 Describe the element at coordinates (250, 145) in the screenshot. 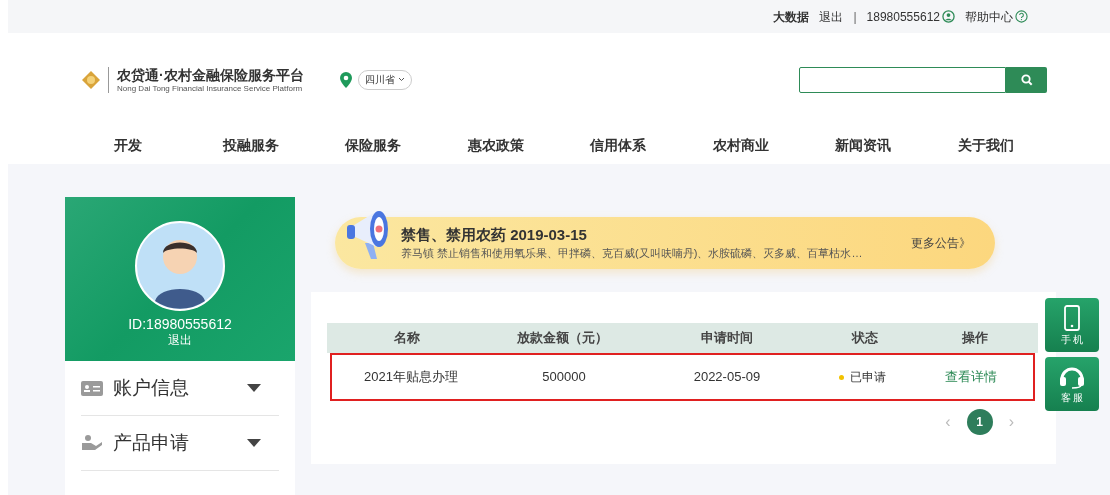

I see `nav-link: 投融服务` at that location.